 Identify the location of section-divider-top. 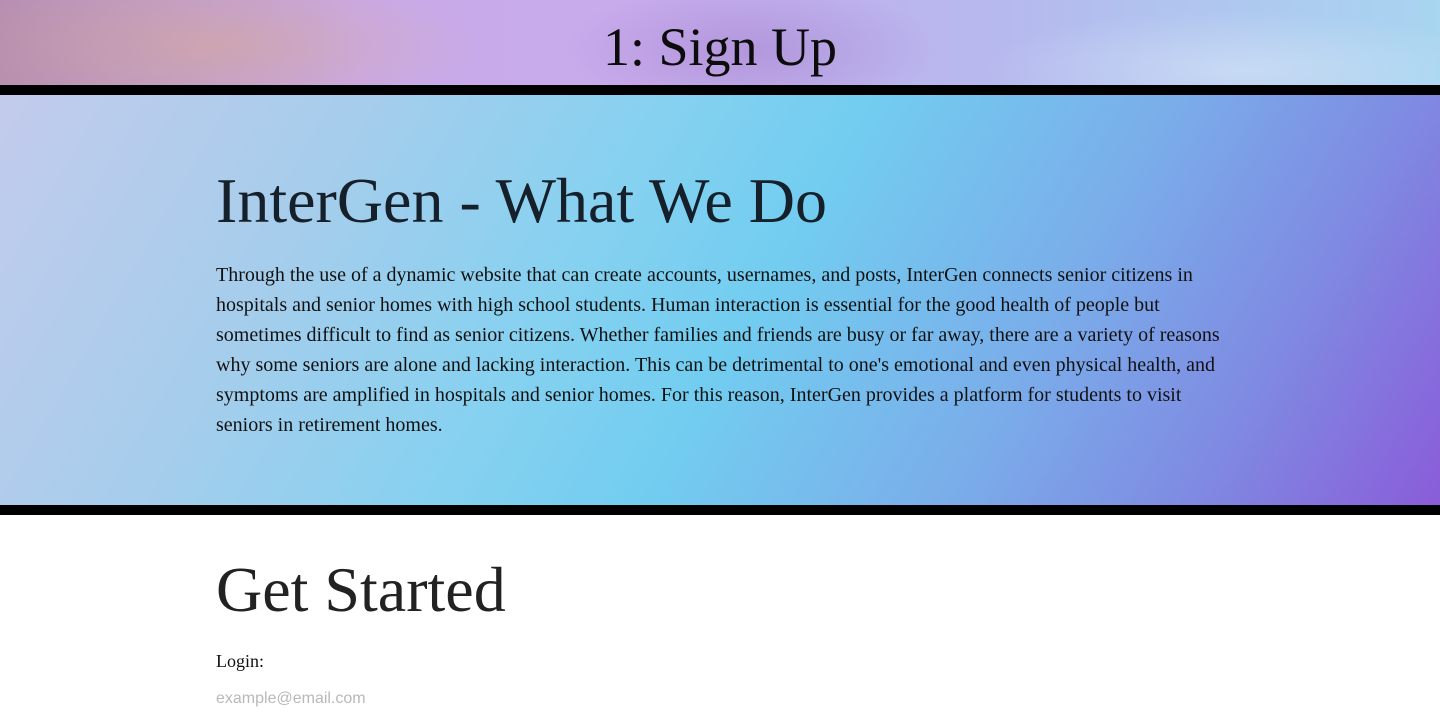
(720, 90).